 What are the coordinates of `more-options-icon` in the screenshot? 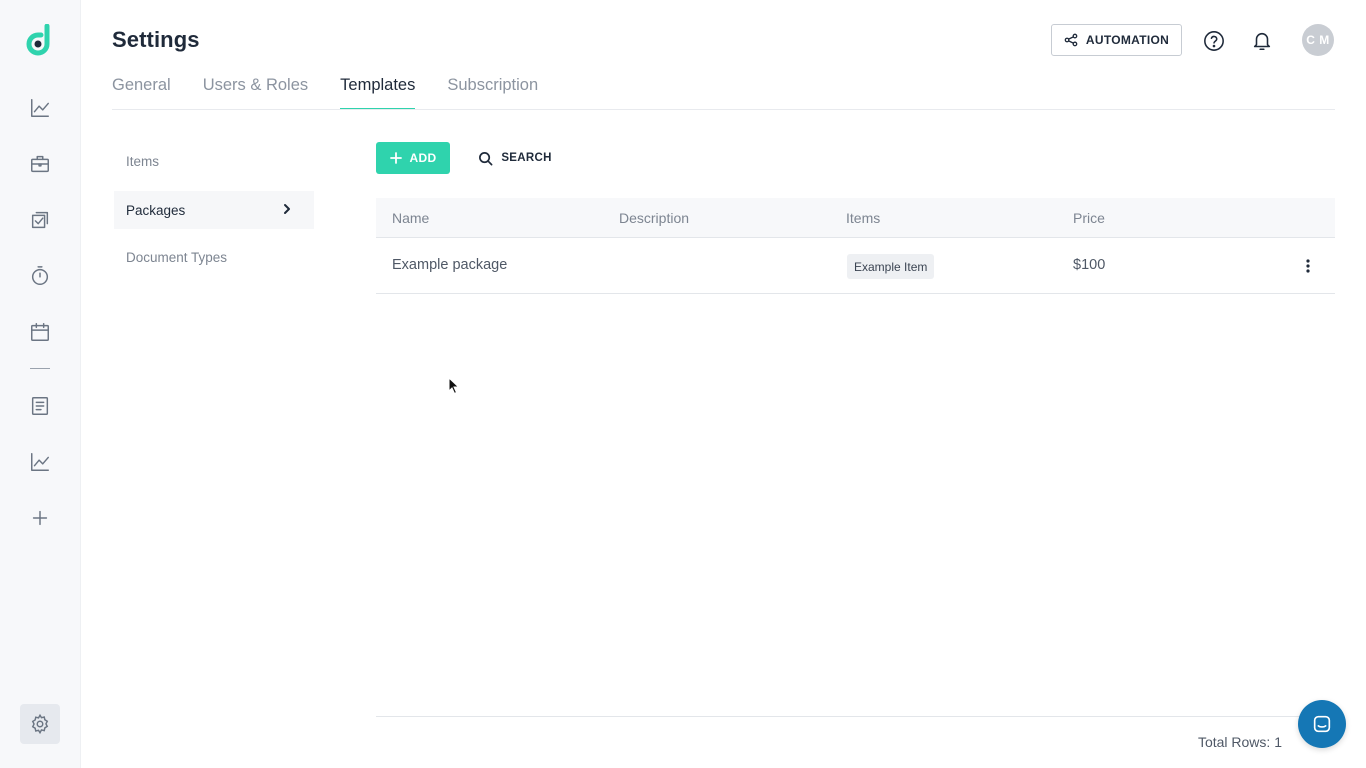 It's located at (1308, 266).